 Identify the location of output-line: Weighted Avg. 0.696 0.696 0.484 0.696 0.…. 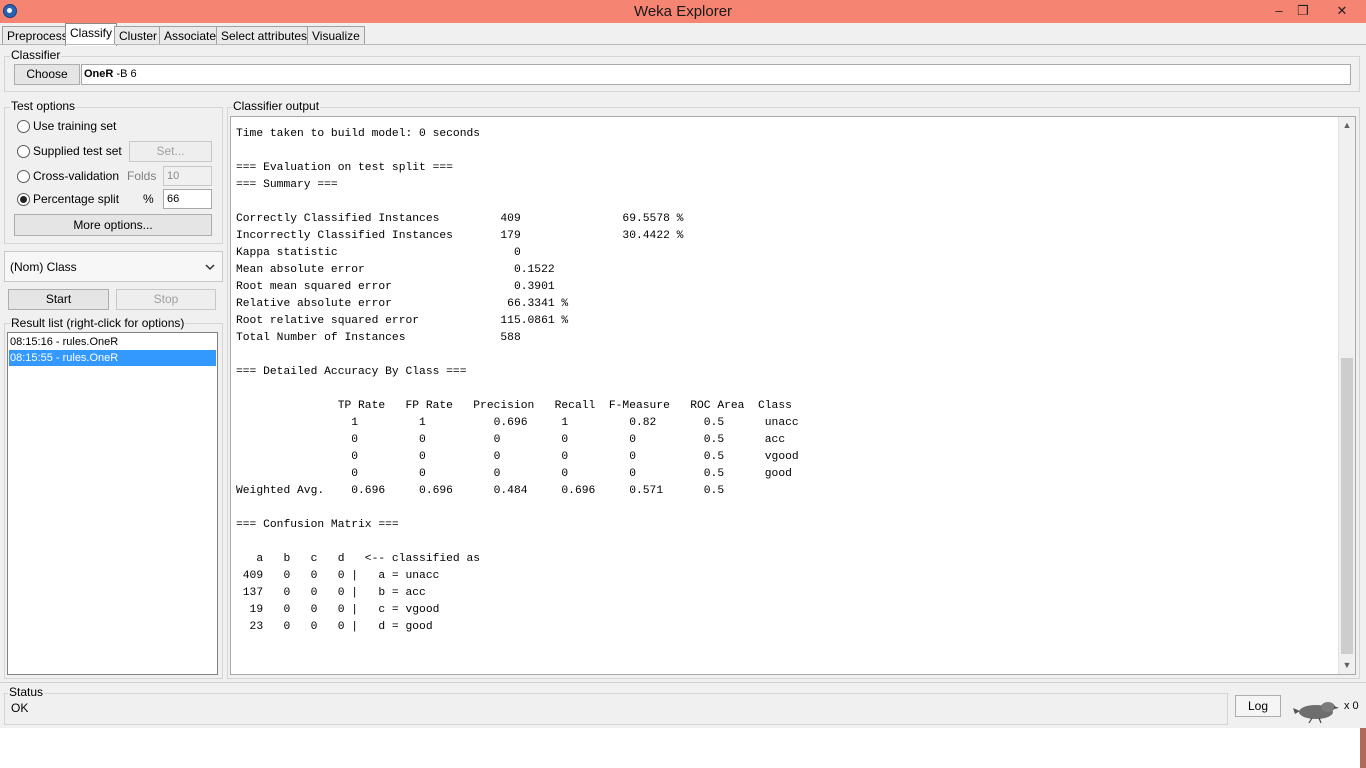
(480, 491).